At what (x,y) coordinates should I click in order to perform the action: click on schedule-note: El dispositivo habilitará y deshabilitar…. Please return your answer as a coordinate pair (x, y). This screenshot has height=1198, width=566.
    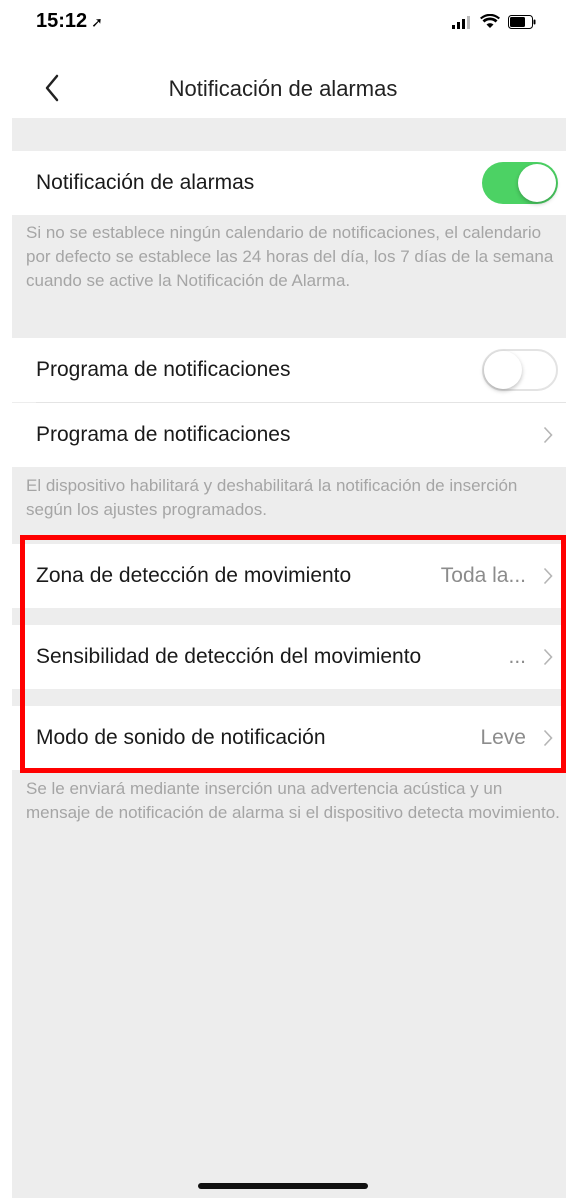
    Looking at the image, I should click on (272, 497).